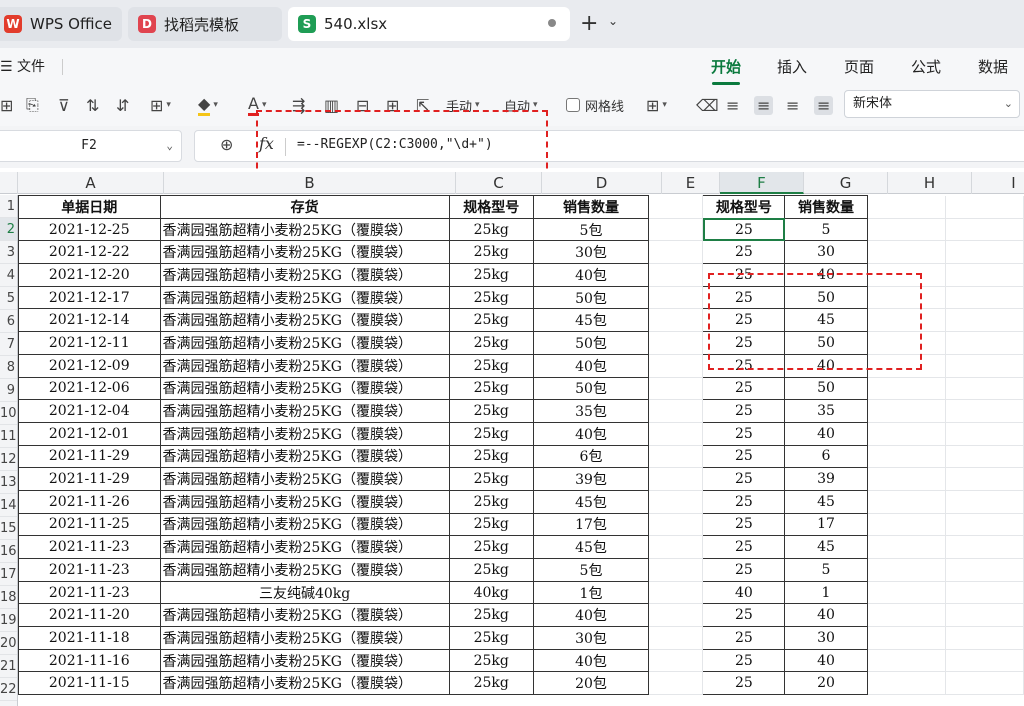 The width and height of the screenshot is (1024, 706). Describe the element at coordinates (89, 320) in the screenshot. I see `date-cell: 2021-12-14` at that location.